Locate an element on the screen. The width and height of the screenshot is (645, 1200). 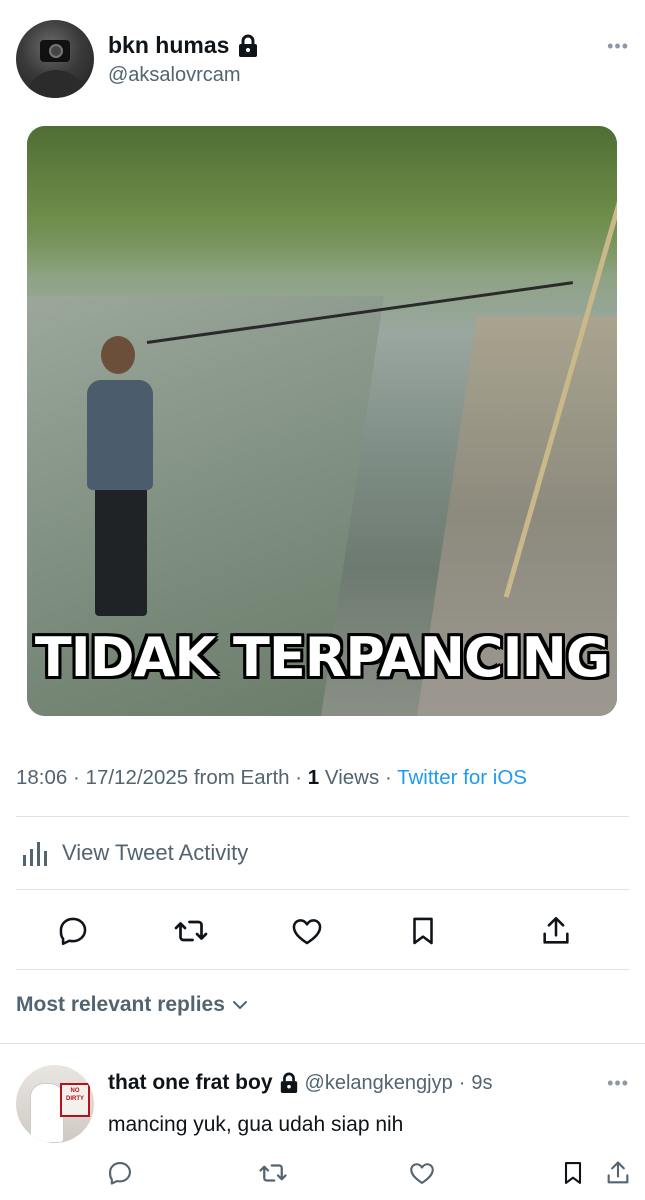
reply-author-name: that one frat boy is located at coordinates (190, 1083).